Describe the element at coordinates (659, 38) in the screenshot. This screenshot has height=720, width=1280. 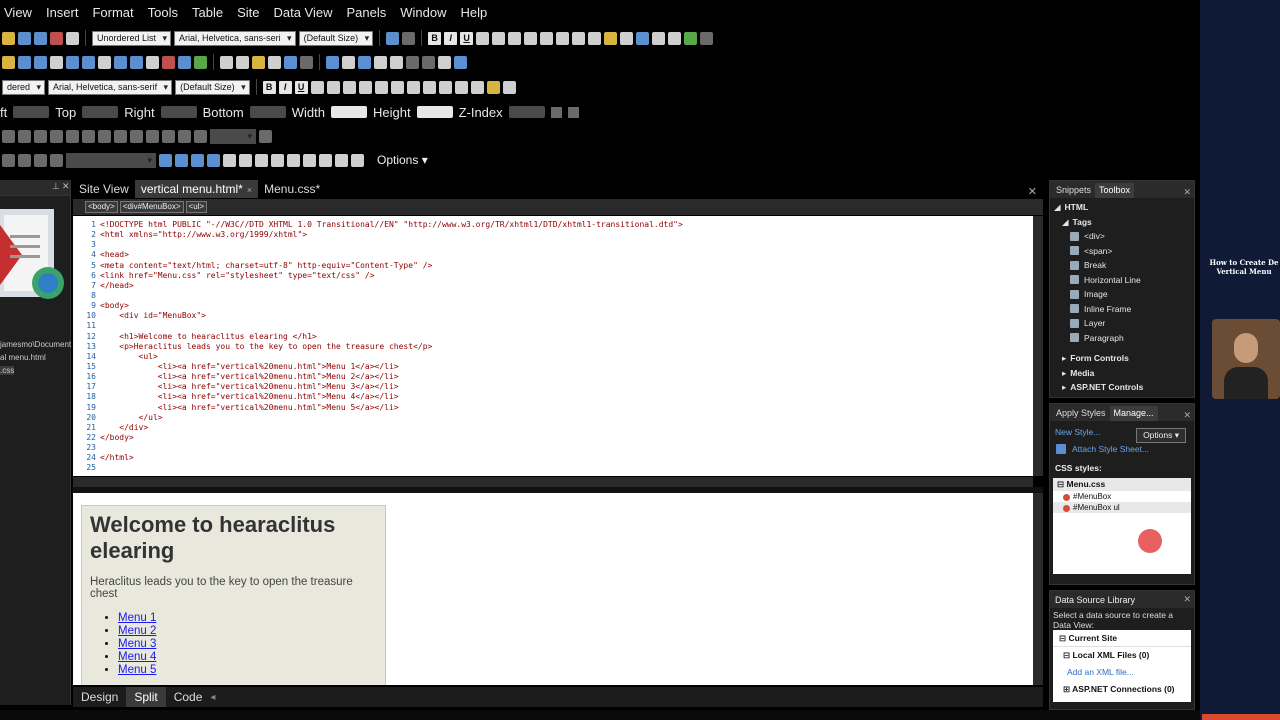
I see `layers-icon` at that location.